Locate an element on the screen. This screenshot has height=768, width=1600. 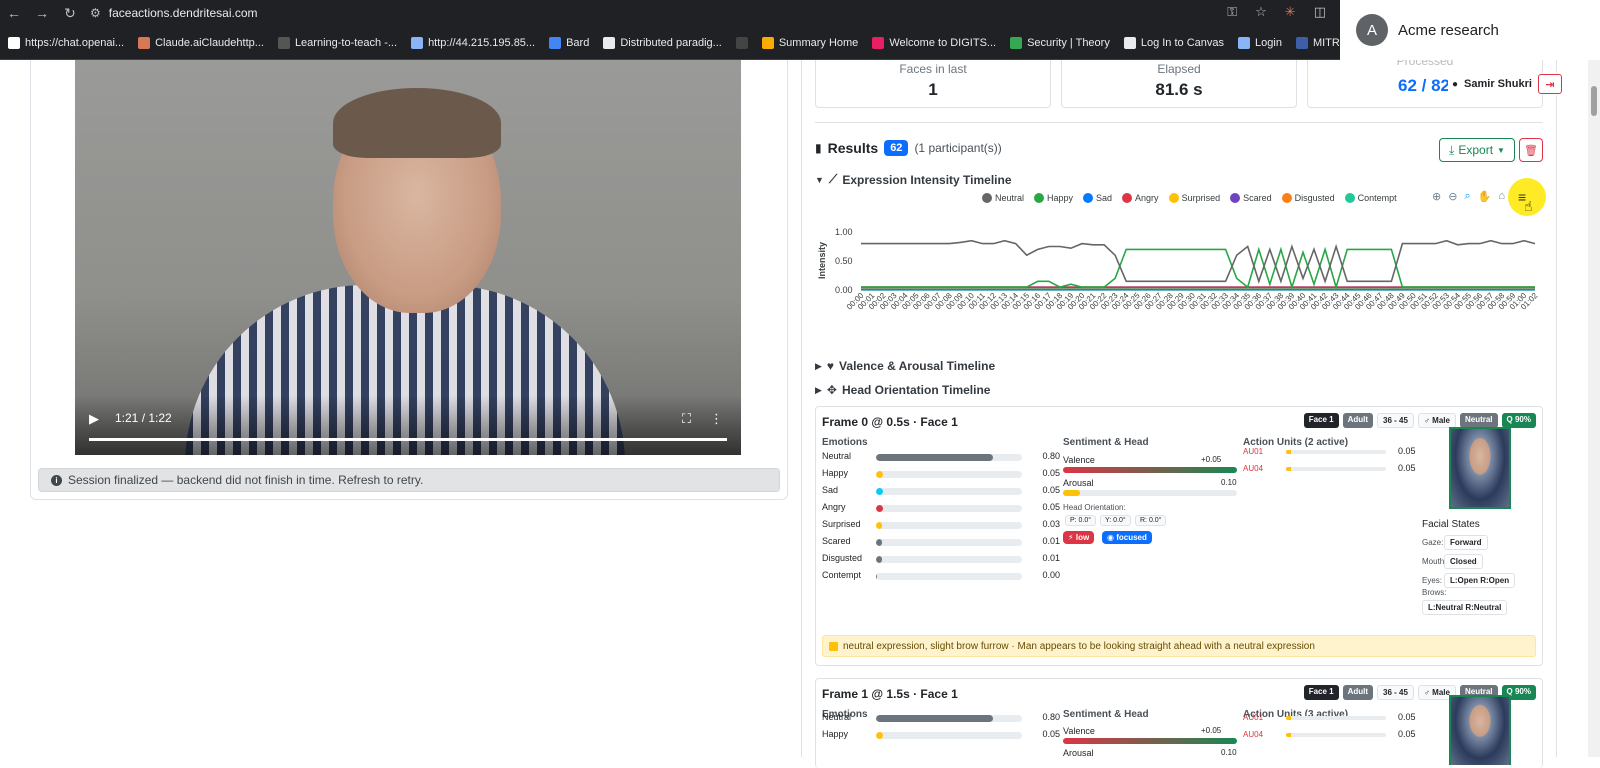
valence-value: +0.05 is located at coordinates (1211, 730).